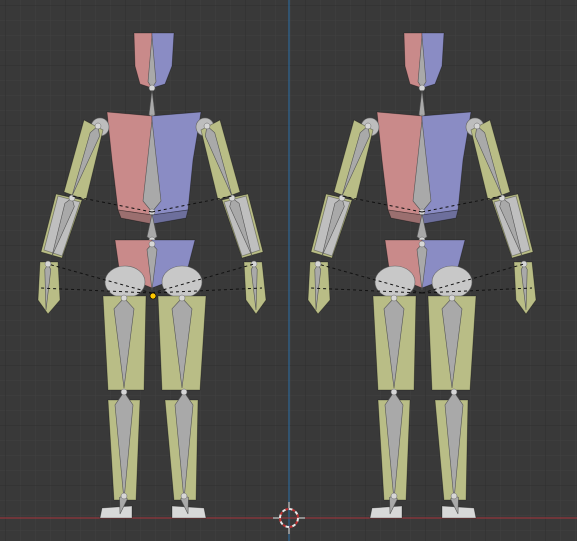 The image size is (577, 541). Describe the element at coordinates (153, 296) in the screenshot. I see `origin-dot` at that location.